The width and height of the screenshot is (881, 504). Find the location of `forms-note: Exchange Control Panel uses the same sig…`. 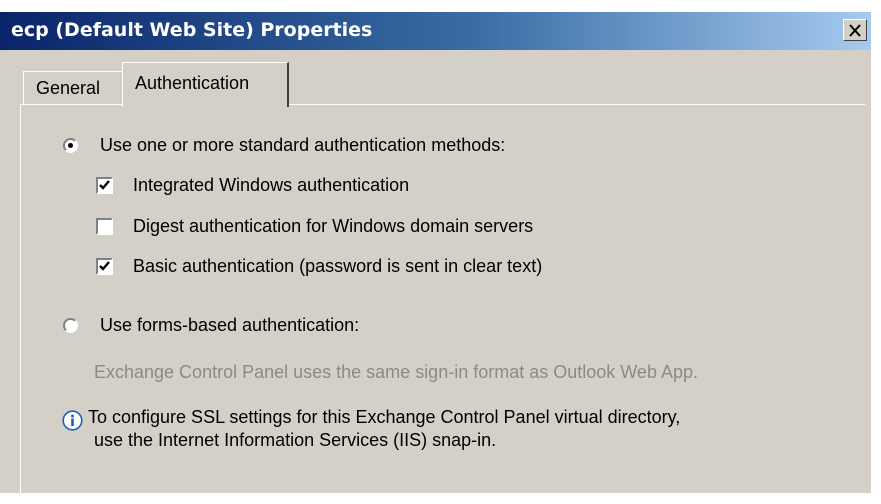

forms-note: Exchange Control Panel uses the same sig… is located at coordinates (396, 372).